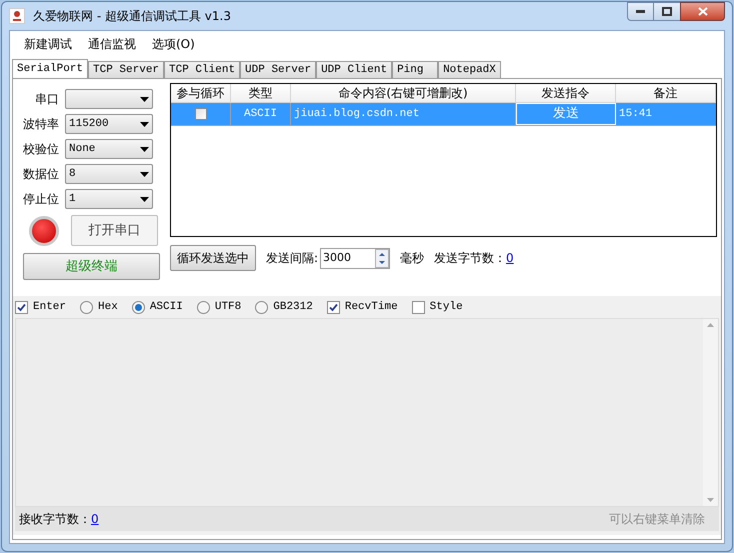 The height and width of the screenshot is (553, 734). I want to click on maximize-button, so click(667, 11).